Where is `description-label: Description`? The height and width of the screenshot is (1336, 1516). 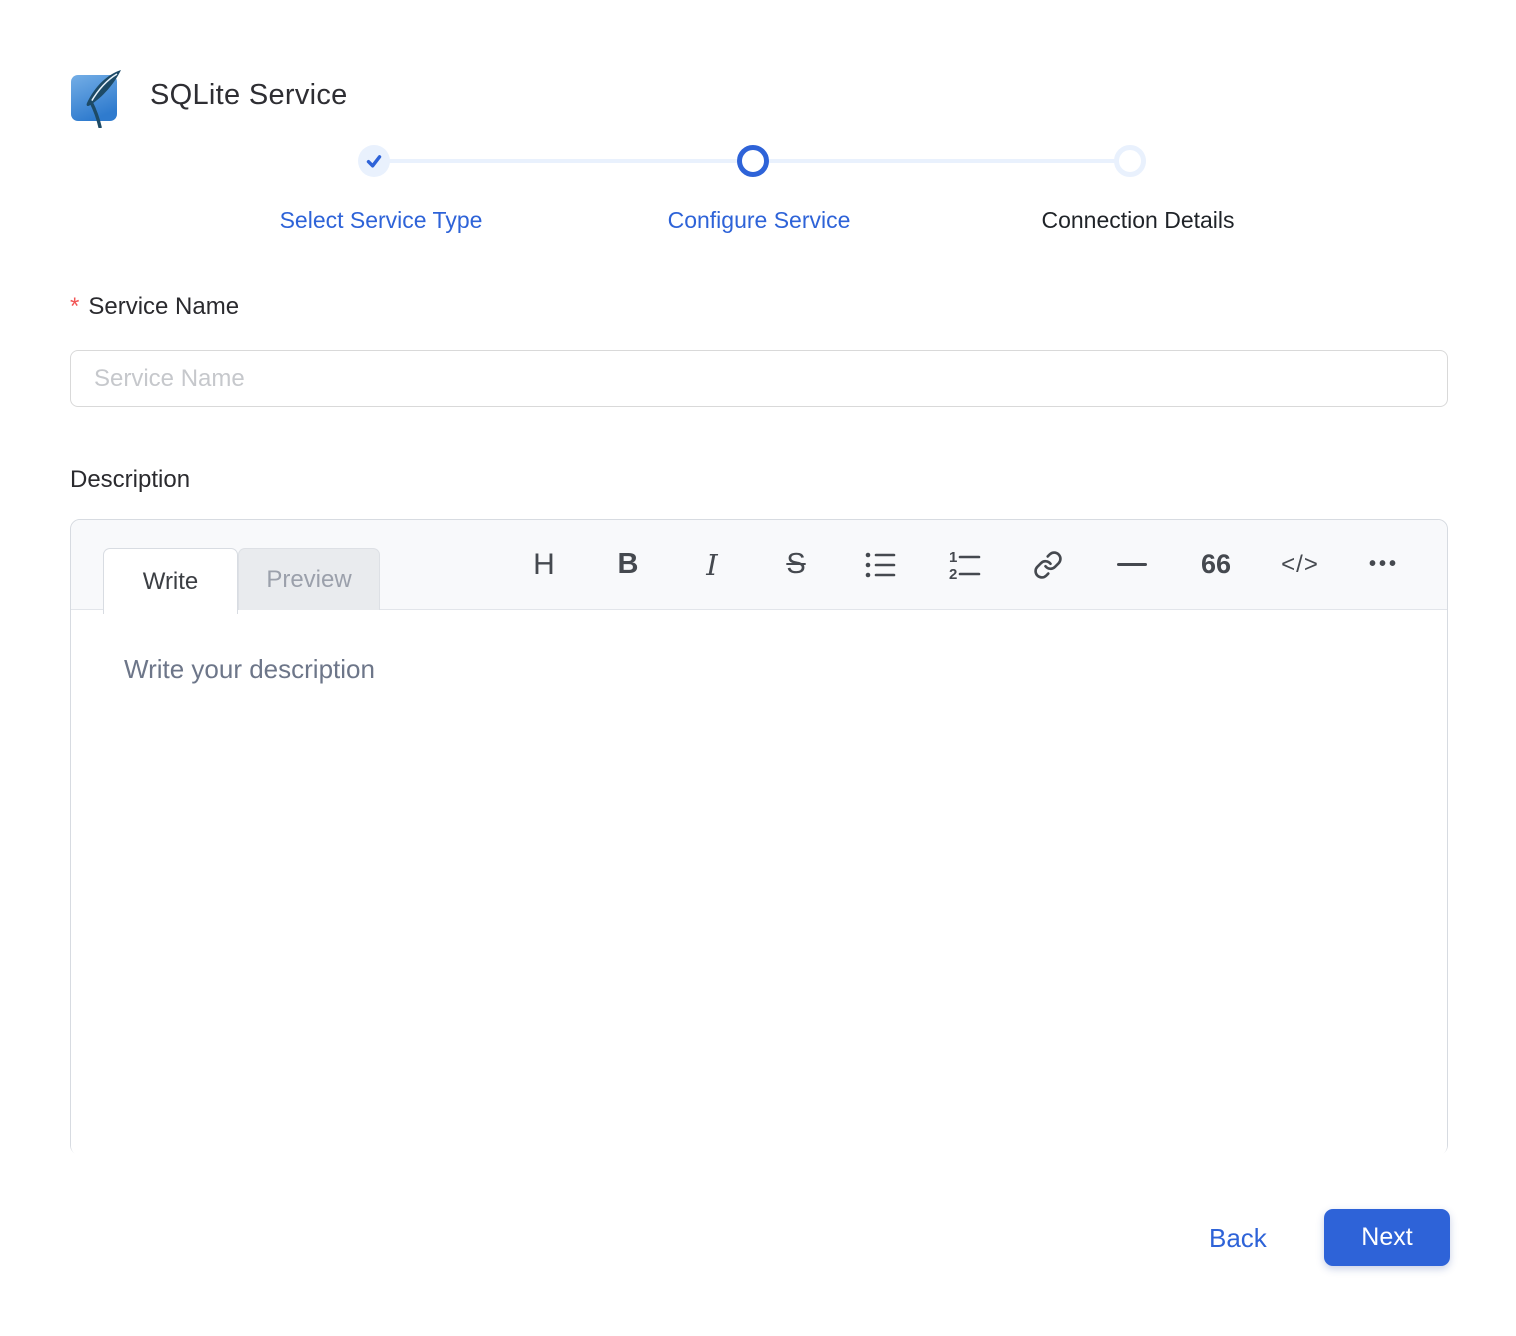 description-label: Description is located at coordinates (130, 479).